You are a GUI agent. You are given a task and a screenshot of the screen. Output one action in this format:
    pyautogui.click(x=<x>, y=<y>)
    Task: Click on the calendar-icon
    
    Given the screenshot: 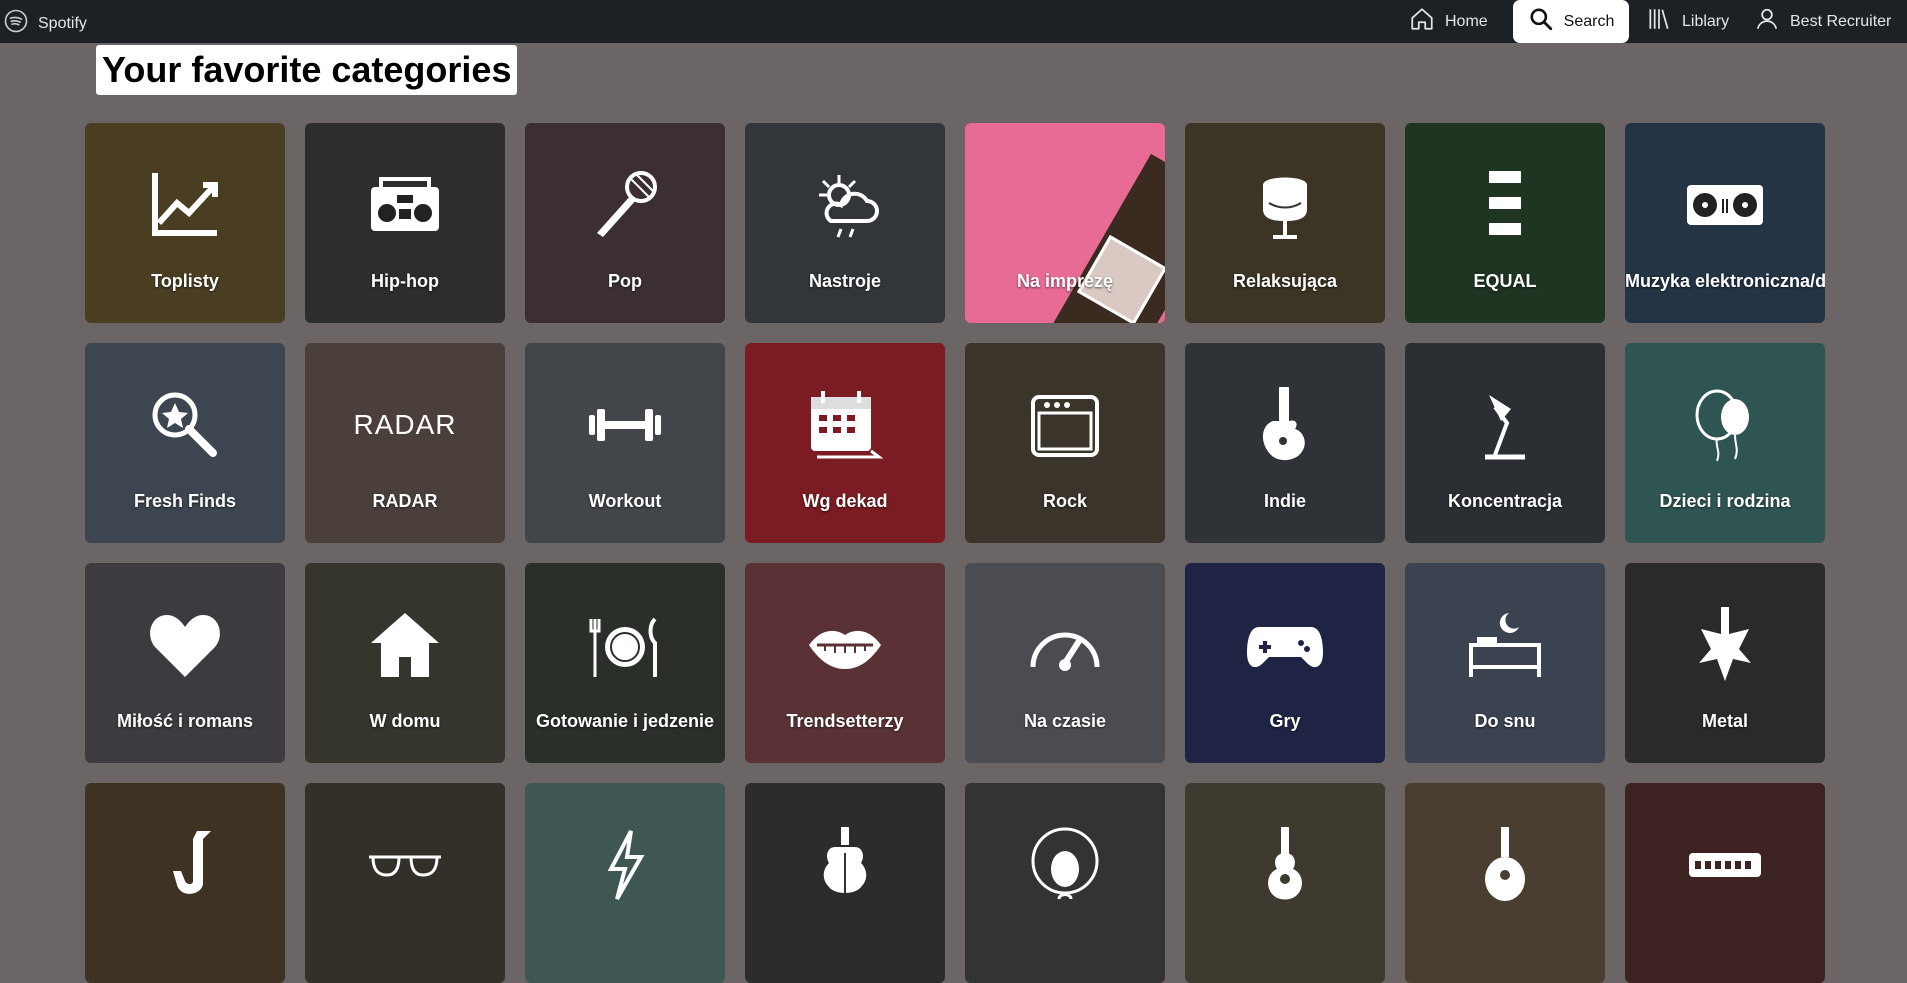 What is the action you would take?
    pyautogui.click(x=845, y=425)
    